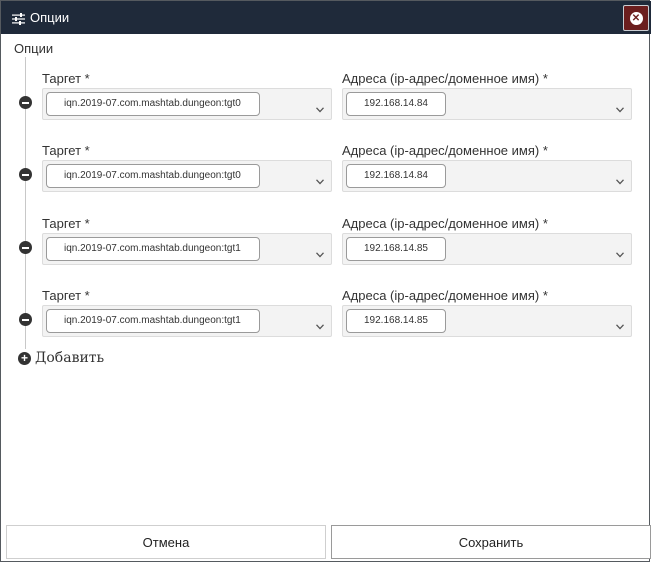 The image size is (652, 564). What do you see at coordinates (70, 358) in the screenshot?
I see `add-label: Добавить` at bounding box center [70, 358].